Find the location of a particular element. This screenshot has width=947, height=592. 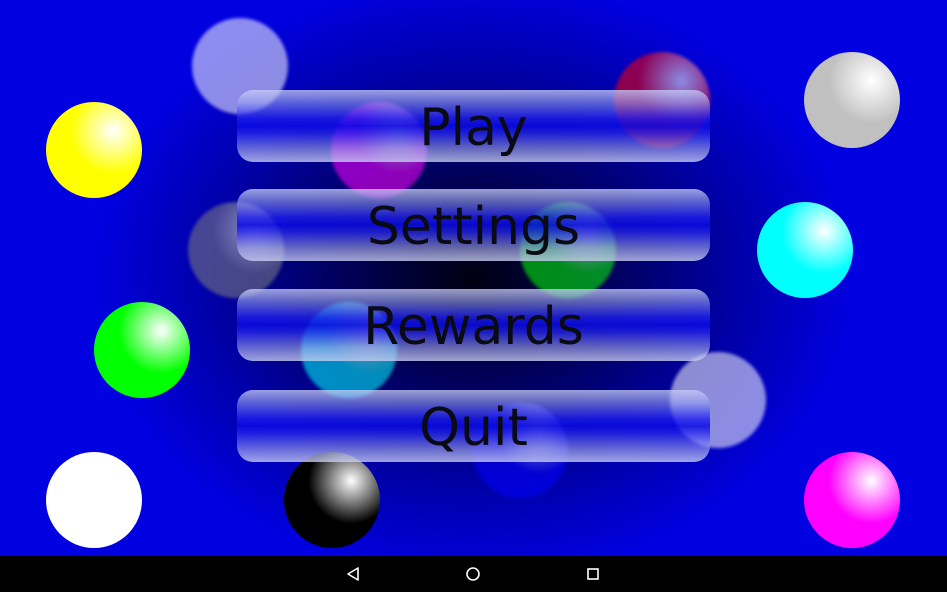

quit-button: Quit is located at coordinates (473, 426).